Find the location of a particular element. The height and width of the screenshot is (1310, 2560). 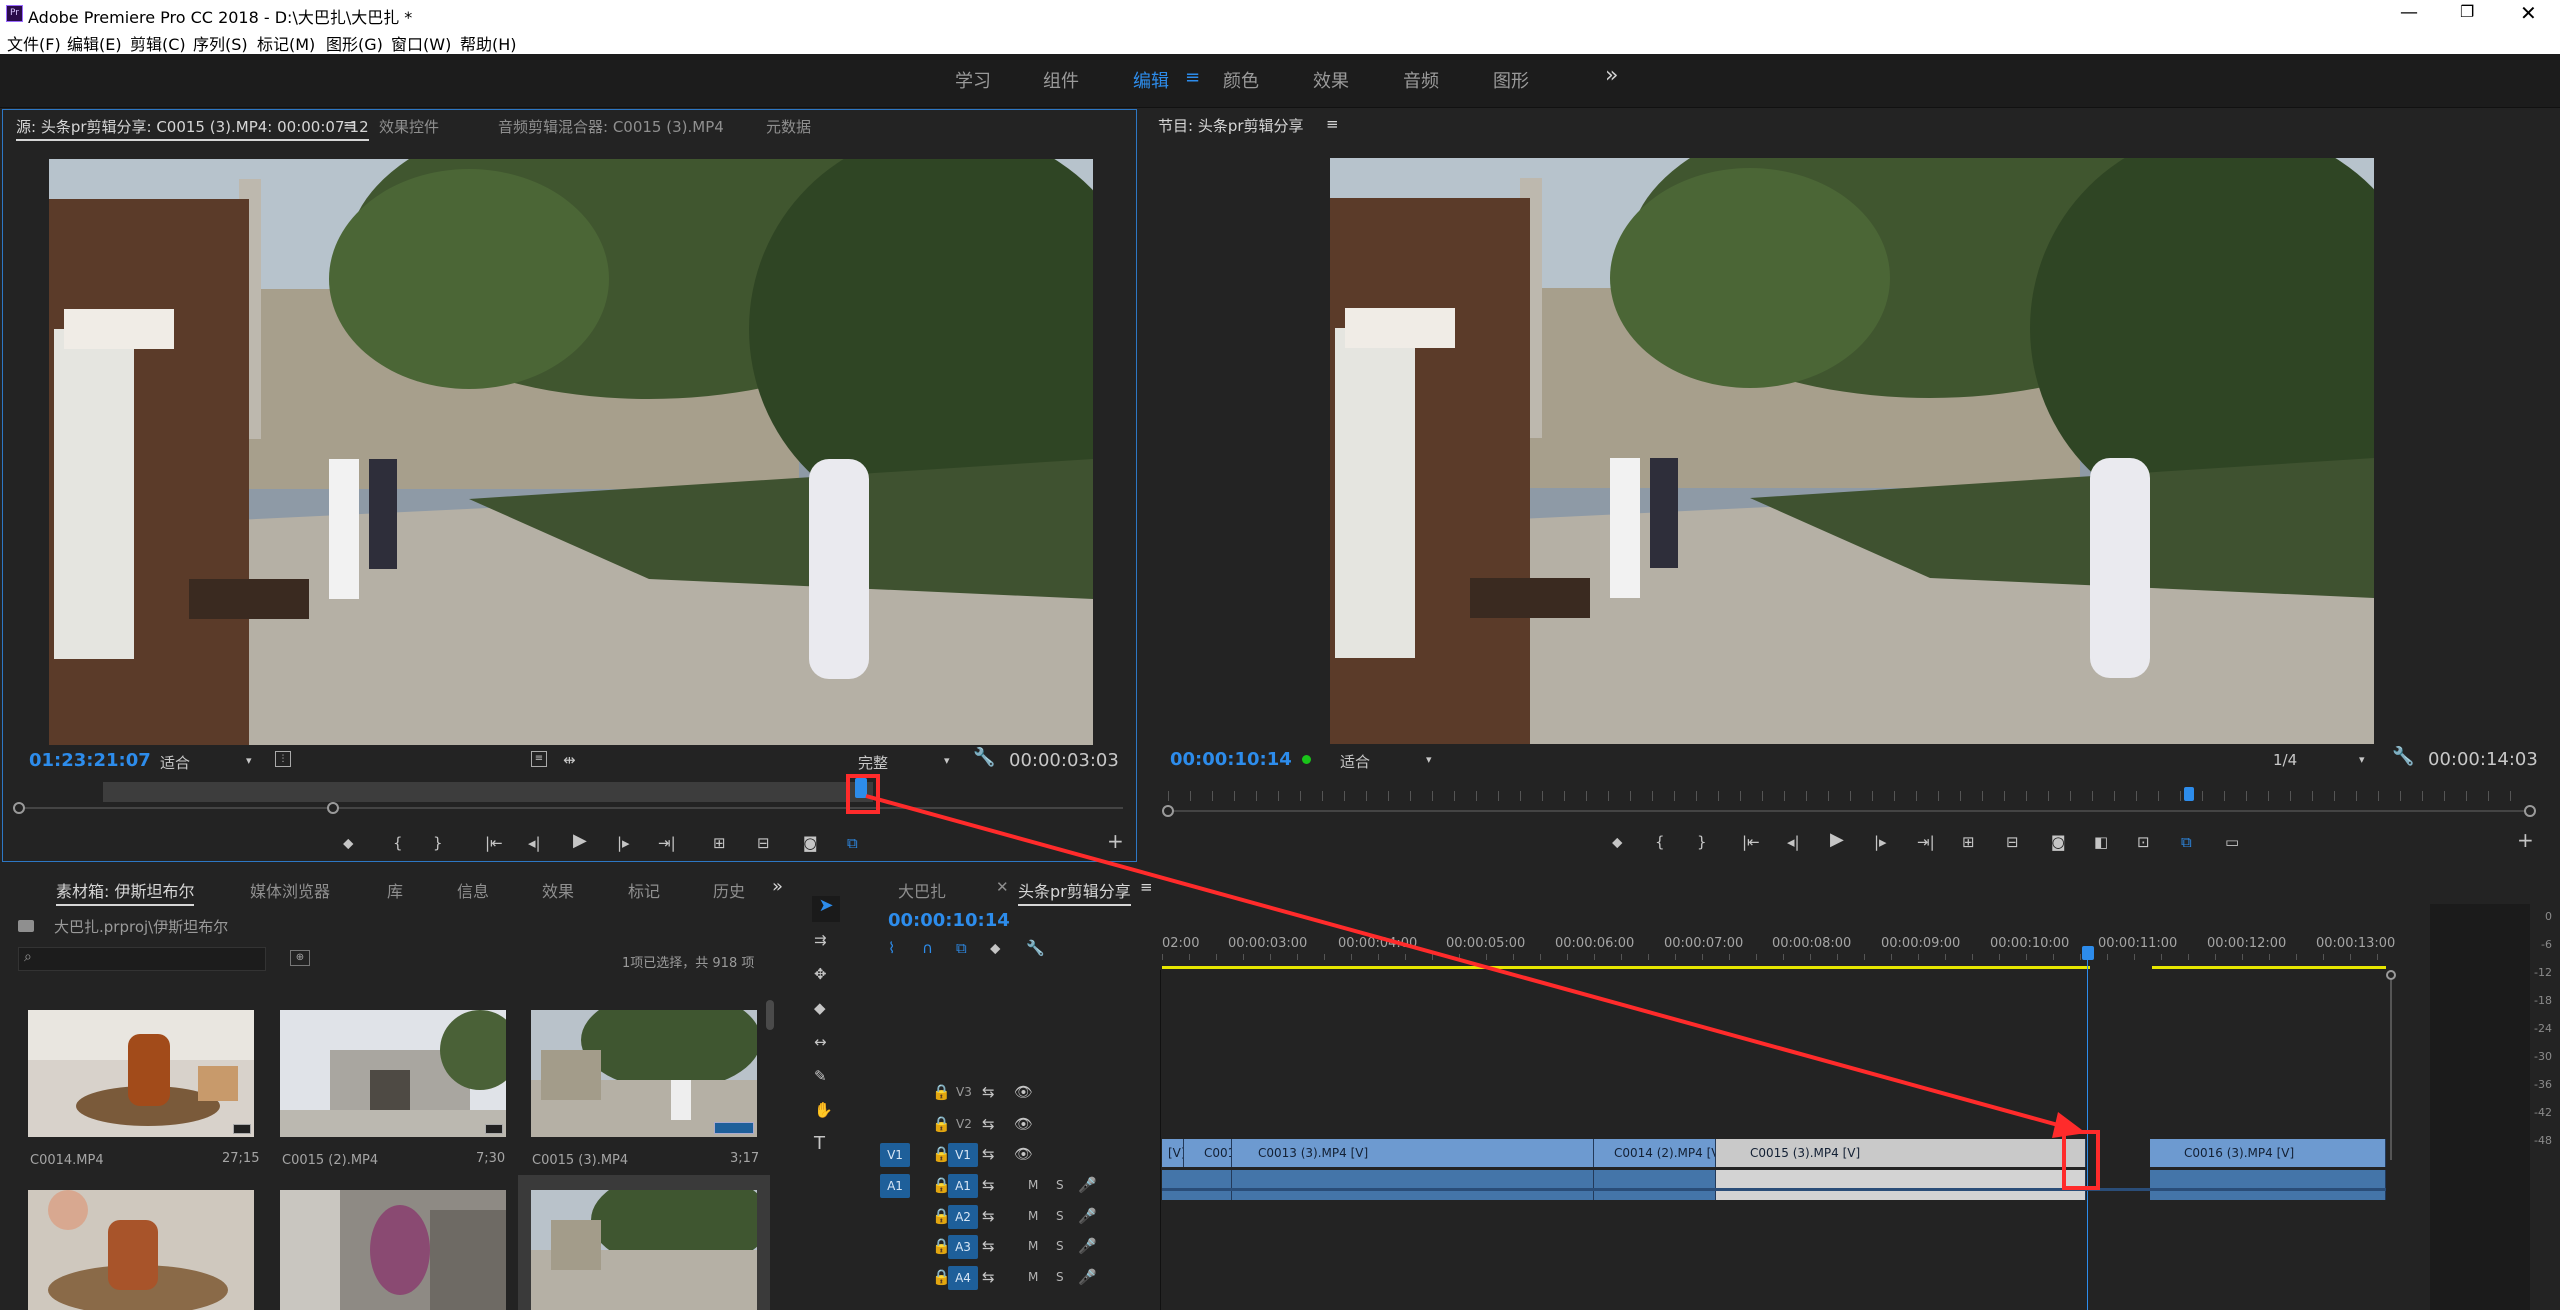

hand-tool-icon: ✋ is located at coordinates (823, 1110).